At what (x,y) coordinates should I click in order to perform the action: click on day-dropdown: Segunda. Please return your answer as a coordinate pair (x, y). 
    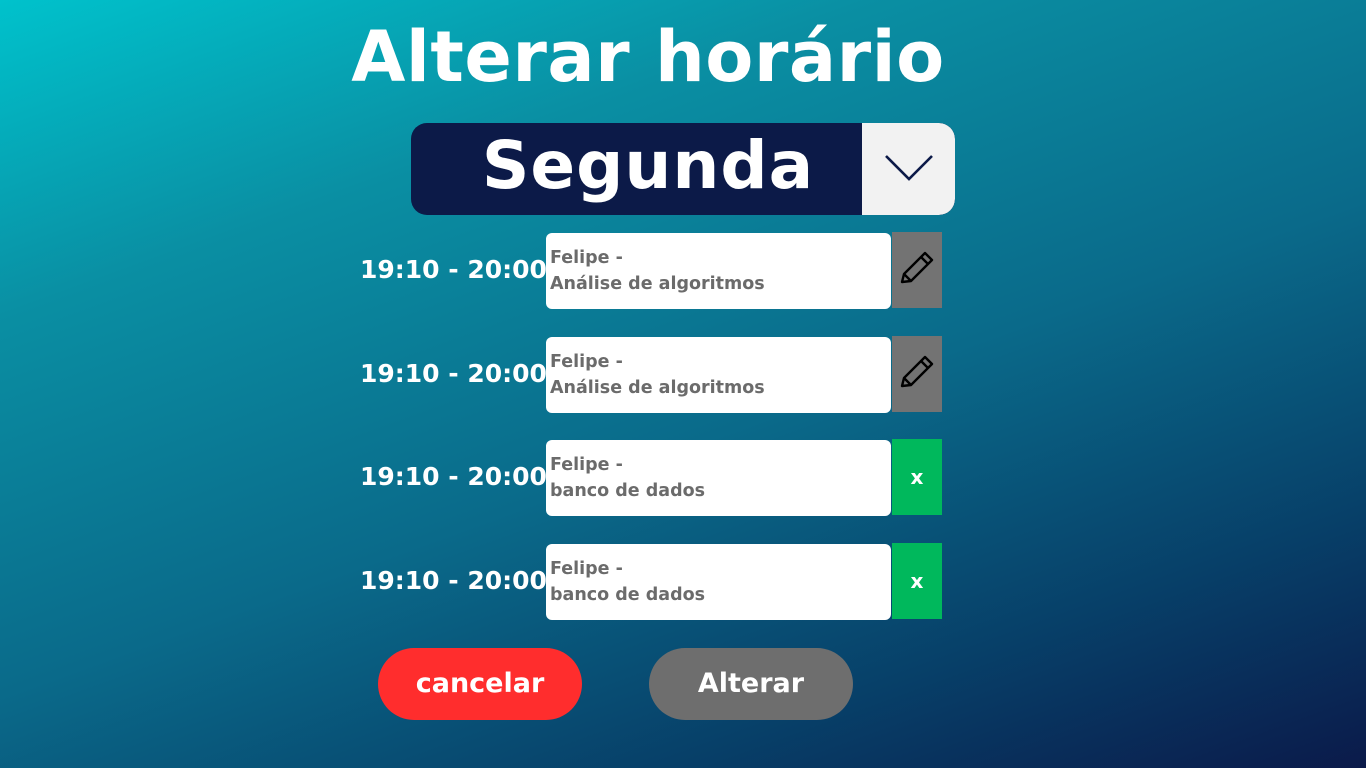
    Looking at the image, I should click on (683, 169).